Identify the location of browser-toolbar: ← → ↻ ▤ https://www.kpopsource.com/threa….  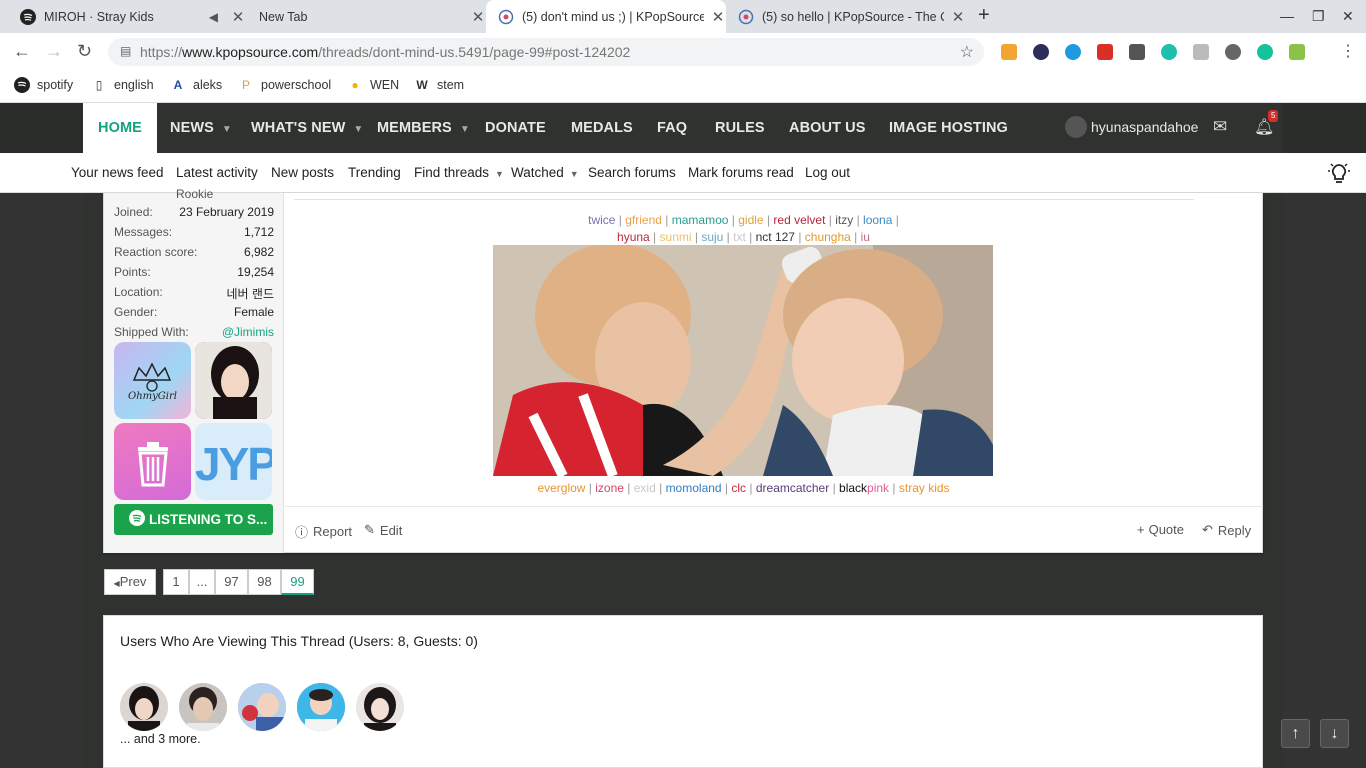
(683, 51).